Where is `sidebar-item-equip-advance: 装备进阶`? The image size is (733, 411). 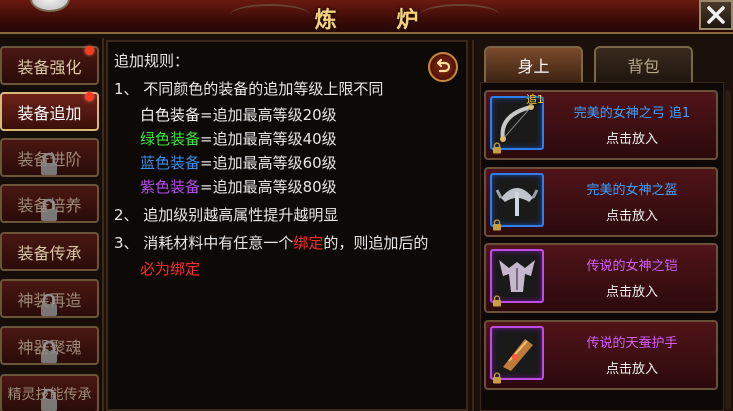 sidebar-item-equip-advance: 装备进阶 is located at coordinates (49, 157).